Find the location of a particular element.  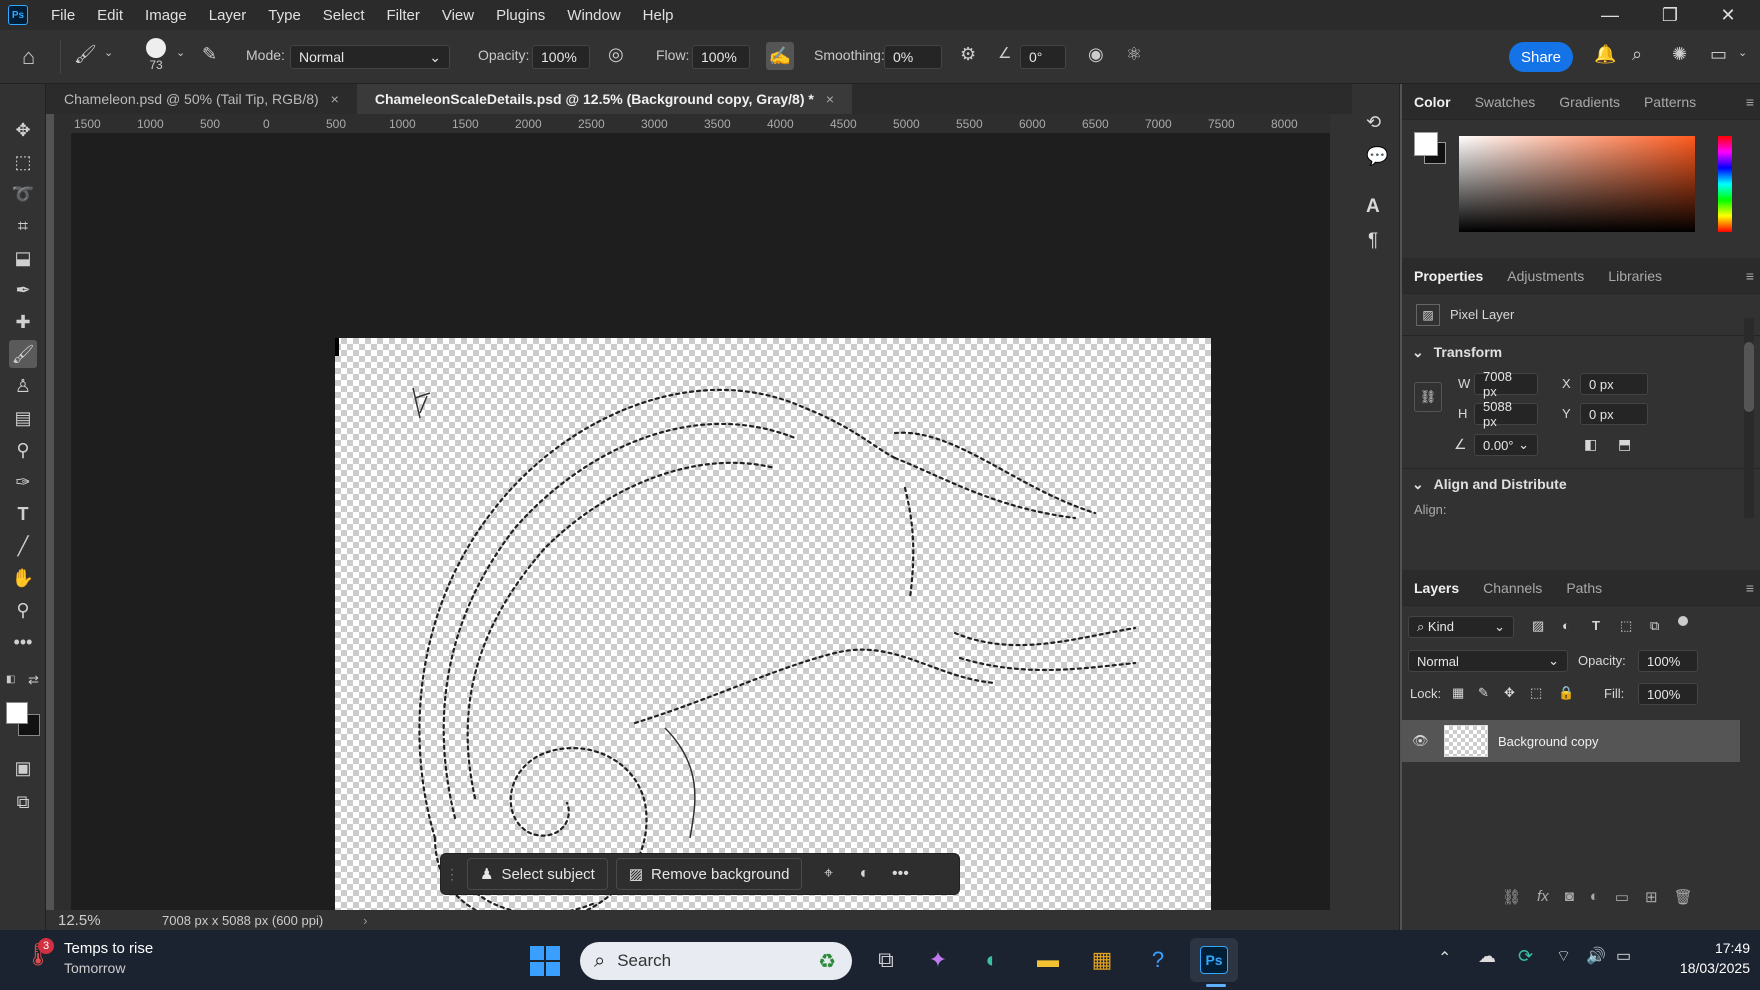

store-icon: ▦ is located at coordinates (1102, 960).